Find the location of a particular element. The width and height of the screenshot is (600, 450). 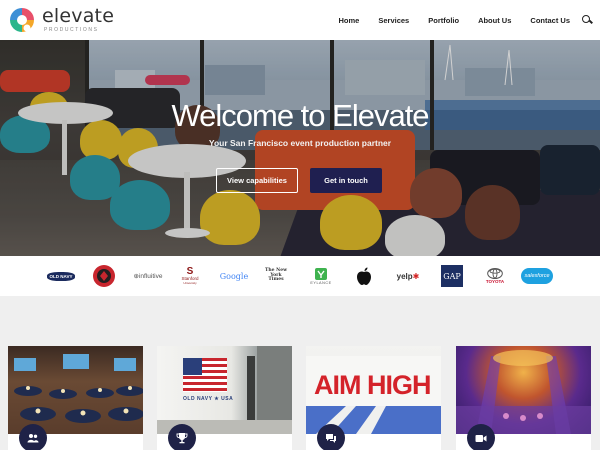

client-google-logo: Google is located at coordinates (234, 276).